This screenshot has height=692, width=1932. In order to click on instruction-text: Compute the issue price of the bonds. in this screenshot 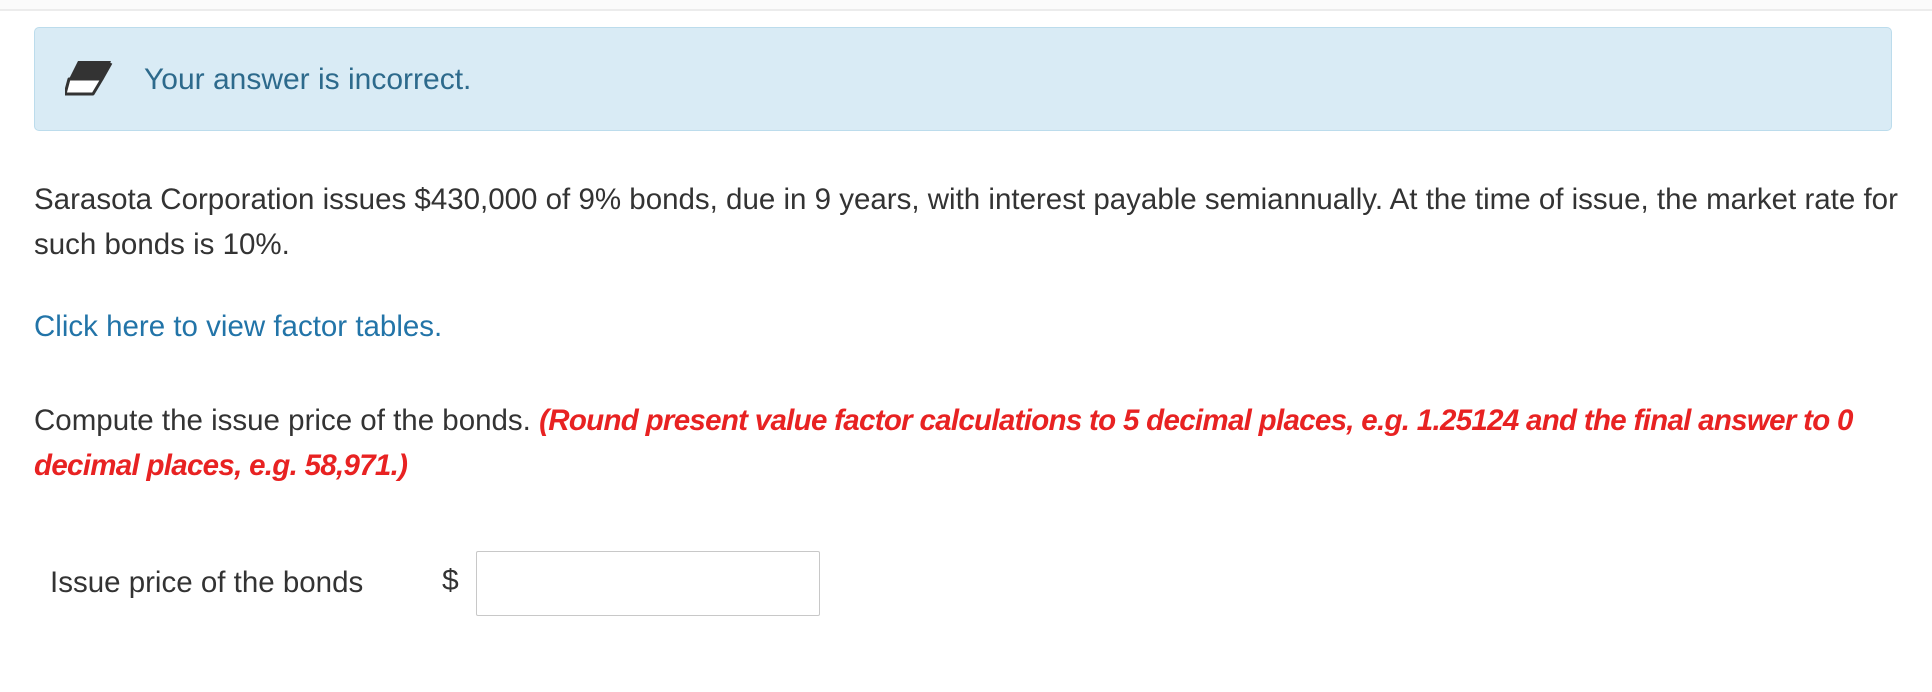, I will do `click(282, 420)`.